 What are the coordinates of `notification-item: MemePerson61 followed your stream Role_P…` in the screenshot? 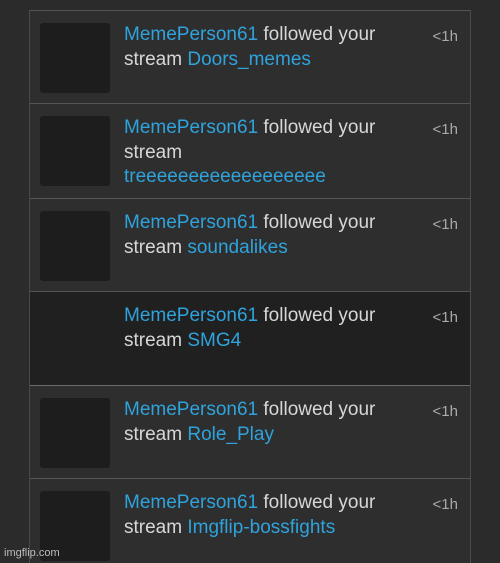 It's located at (250, 432).